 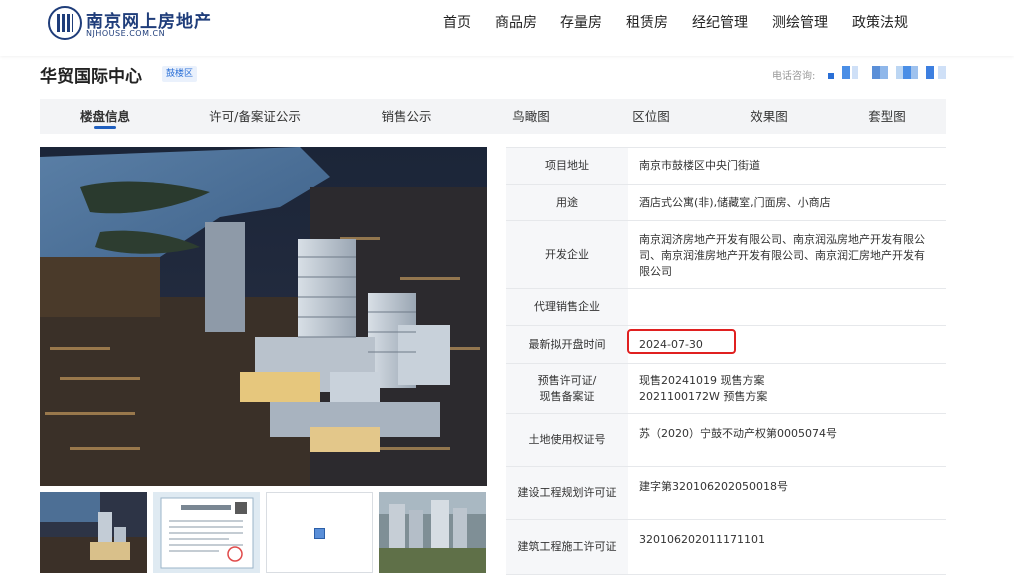 I want to click on presale-value-2: 2021100172W 预售方案, so click(x=703, y=396).